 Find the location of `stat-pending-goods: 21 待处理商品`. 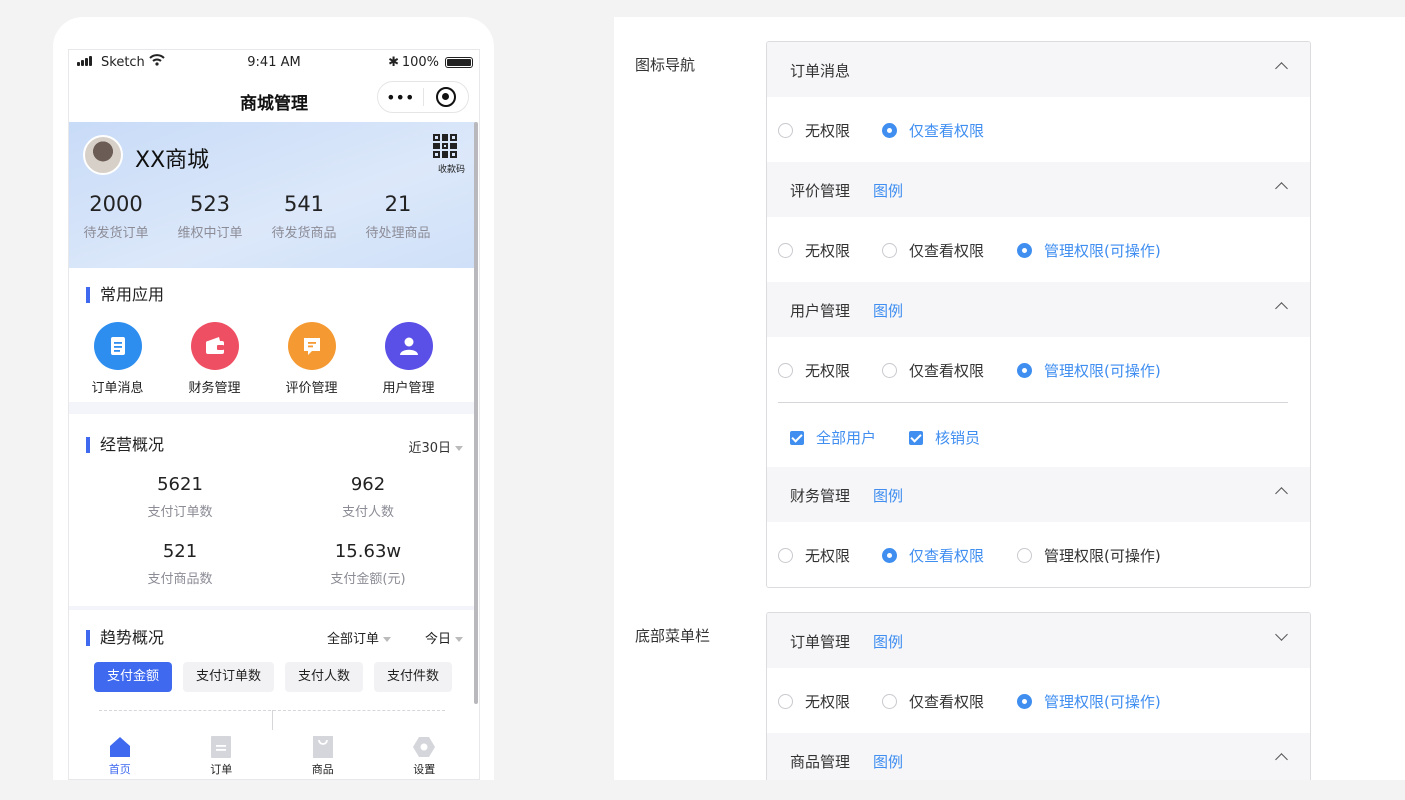

stat-pending-goods: 21 待处理商品 is located at coordinates (398, 216).